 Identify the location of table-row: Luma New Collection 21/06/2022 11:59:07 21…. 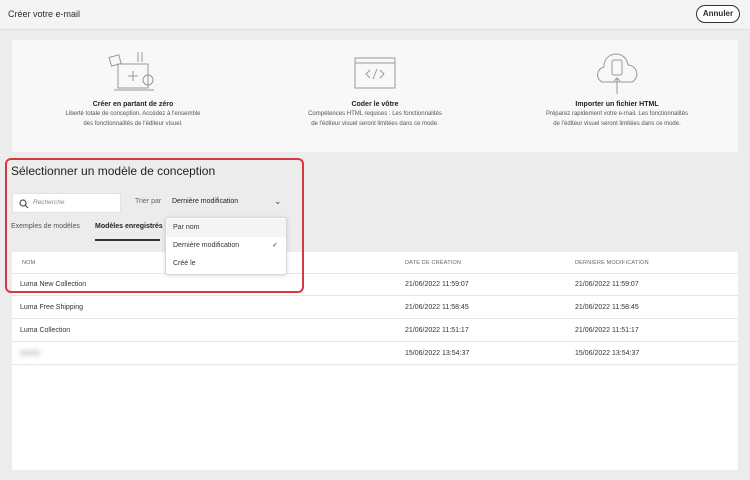
(375, 284).